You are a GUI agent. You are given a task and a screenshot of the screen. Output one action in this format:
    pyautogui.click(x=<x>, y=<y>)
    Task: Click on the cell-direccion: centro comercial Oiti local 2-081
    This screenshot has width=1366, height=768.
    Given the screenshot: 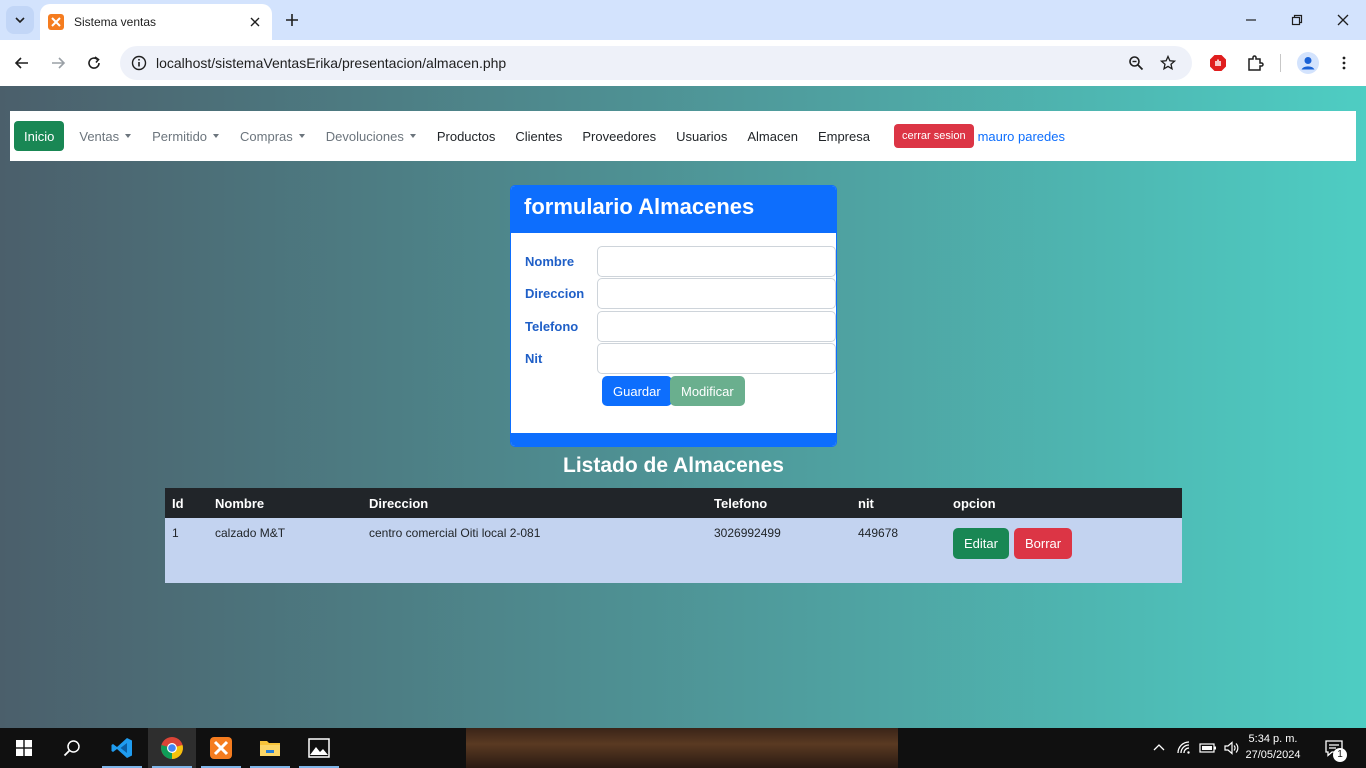 What is the action you would take?
    pyautogui.click(x=455, y=533)
    